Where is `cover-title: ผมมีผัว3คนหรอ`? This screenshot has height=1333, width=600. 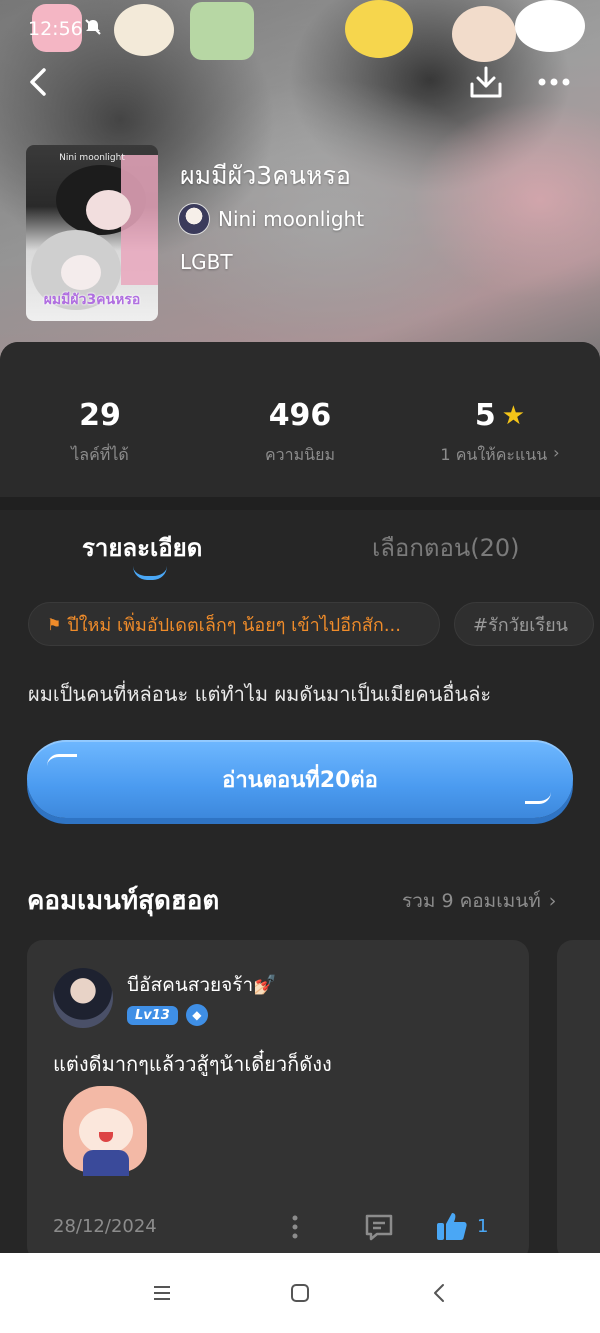 cover-title: ผมมีผัว3คนหรอ is located at coordinates (92, 300).